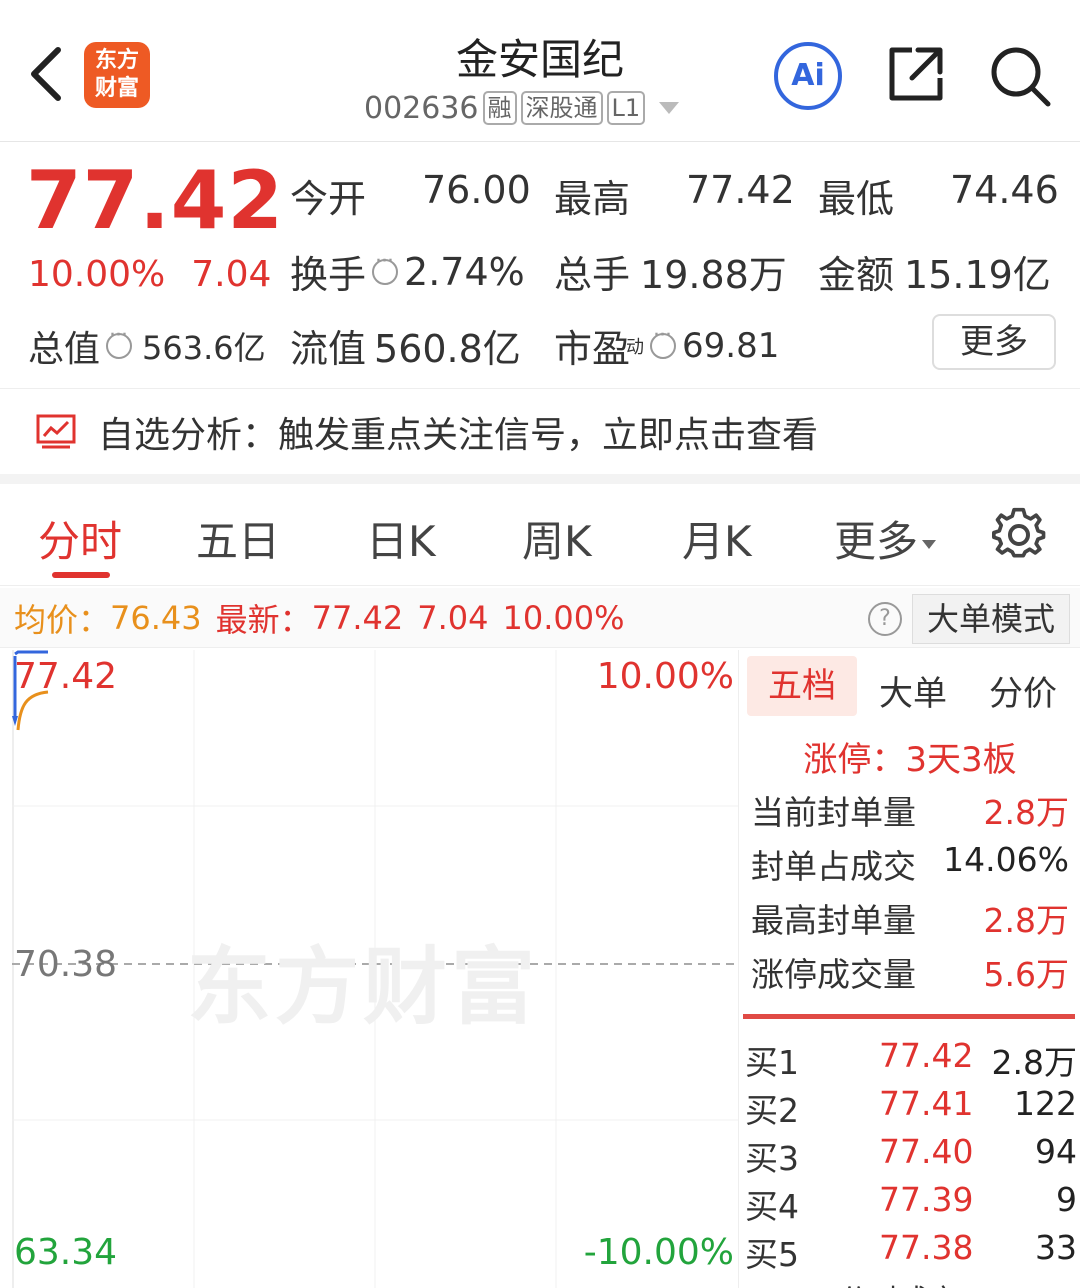  I want to click on total-value-label: 总值, so click(64, 349).